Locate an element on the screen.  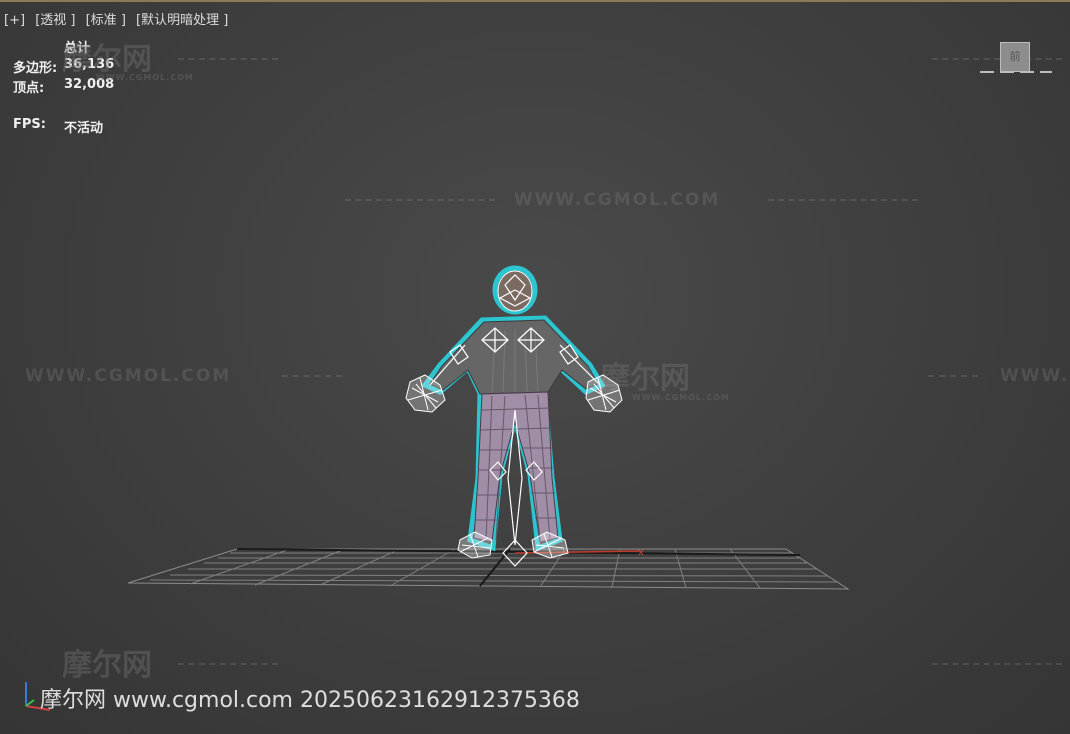
footer-watermark: 摩尔网 www.cgmol.com 2025062316291237536​8 is located at coordinates (310, 700).